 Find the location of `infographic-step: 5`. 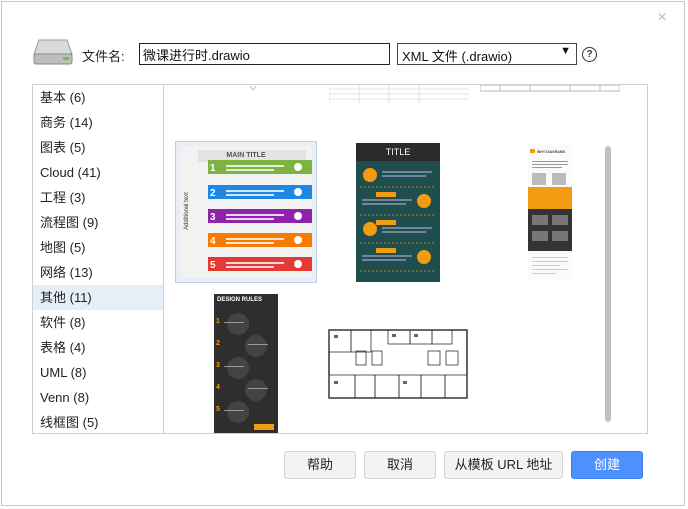

infographic-step: 5 is located at coordinates (213, 265).